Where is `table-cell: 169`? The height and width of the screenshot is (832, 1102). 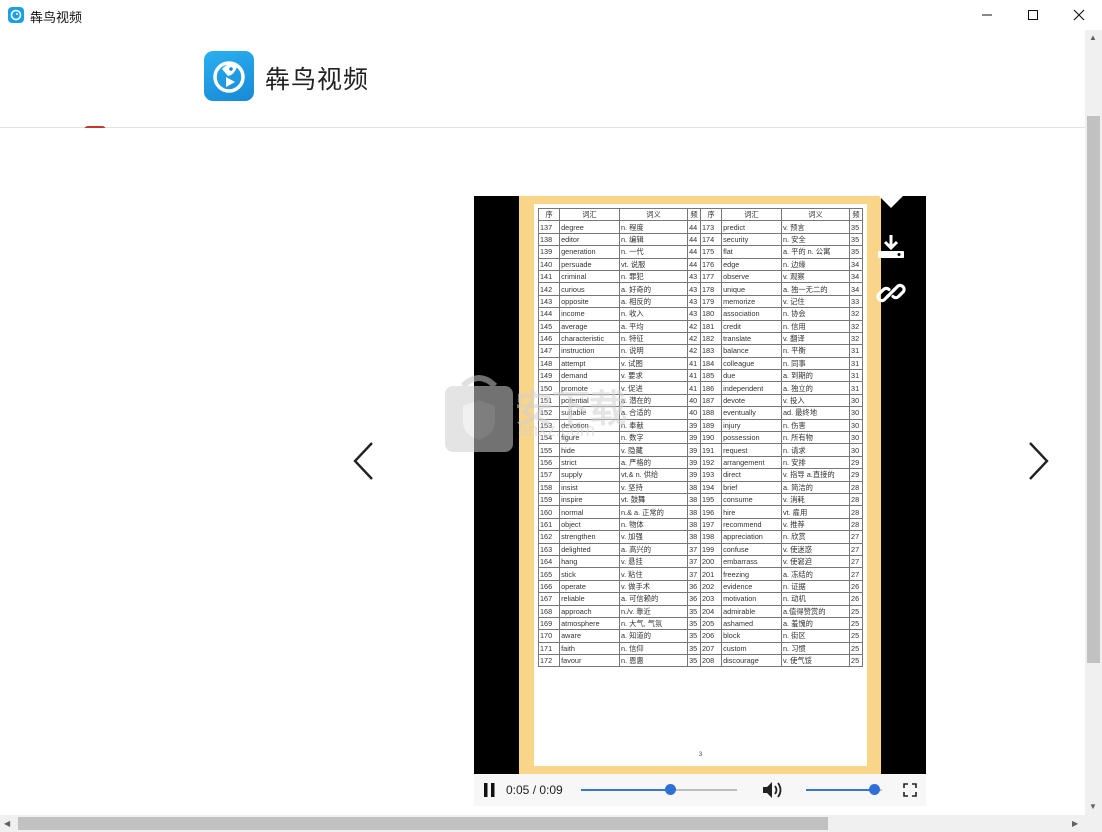
table-cell: 169 is located at coordinates (549, 623).